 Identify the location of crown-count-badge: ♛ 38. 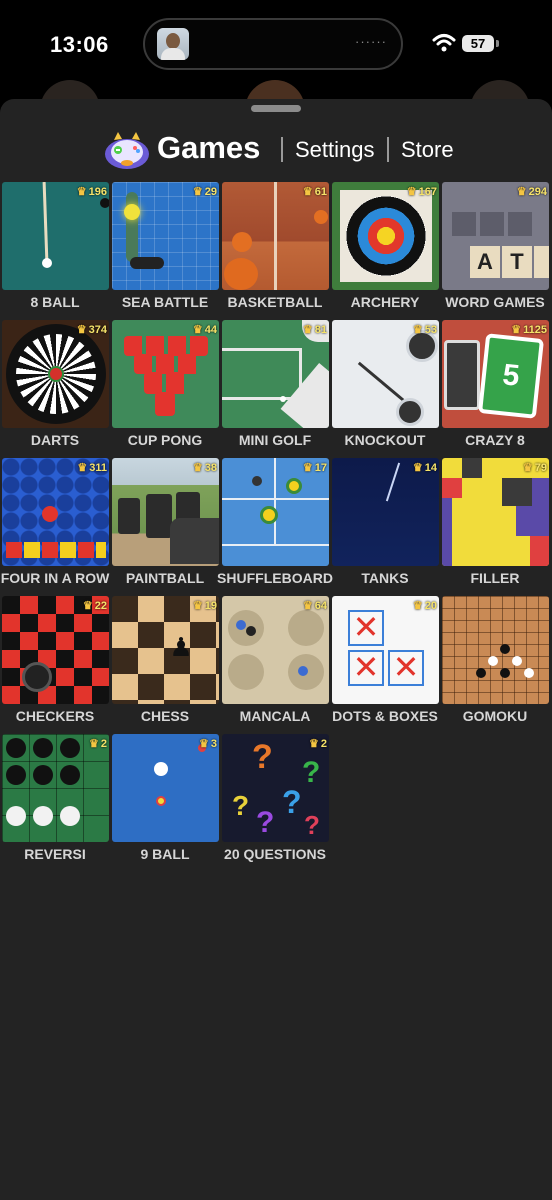
(204, 468).